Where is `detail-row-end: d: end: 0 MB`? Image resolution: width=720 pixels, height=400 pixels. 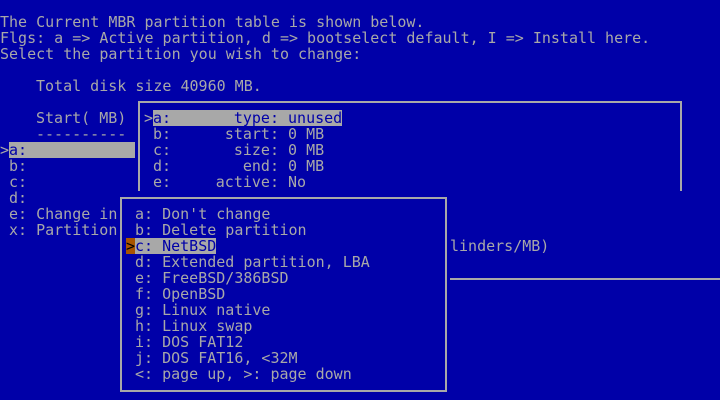
detail-row-end: d: end: 0 MB is located at coordinates (238, 166).